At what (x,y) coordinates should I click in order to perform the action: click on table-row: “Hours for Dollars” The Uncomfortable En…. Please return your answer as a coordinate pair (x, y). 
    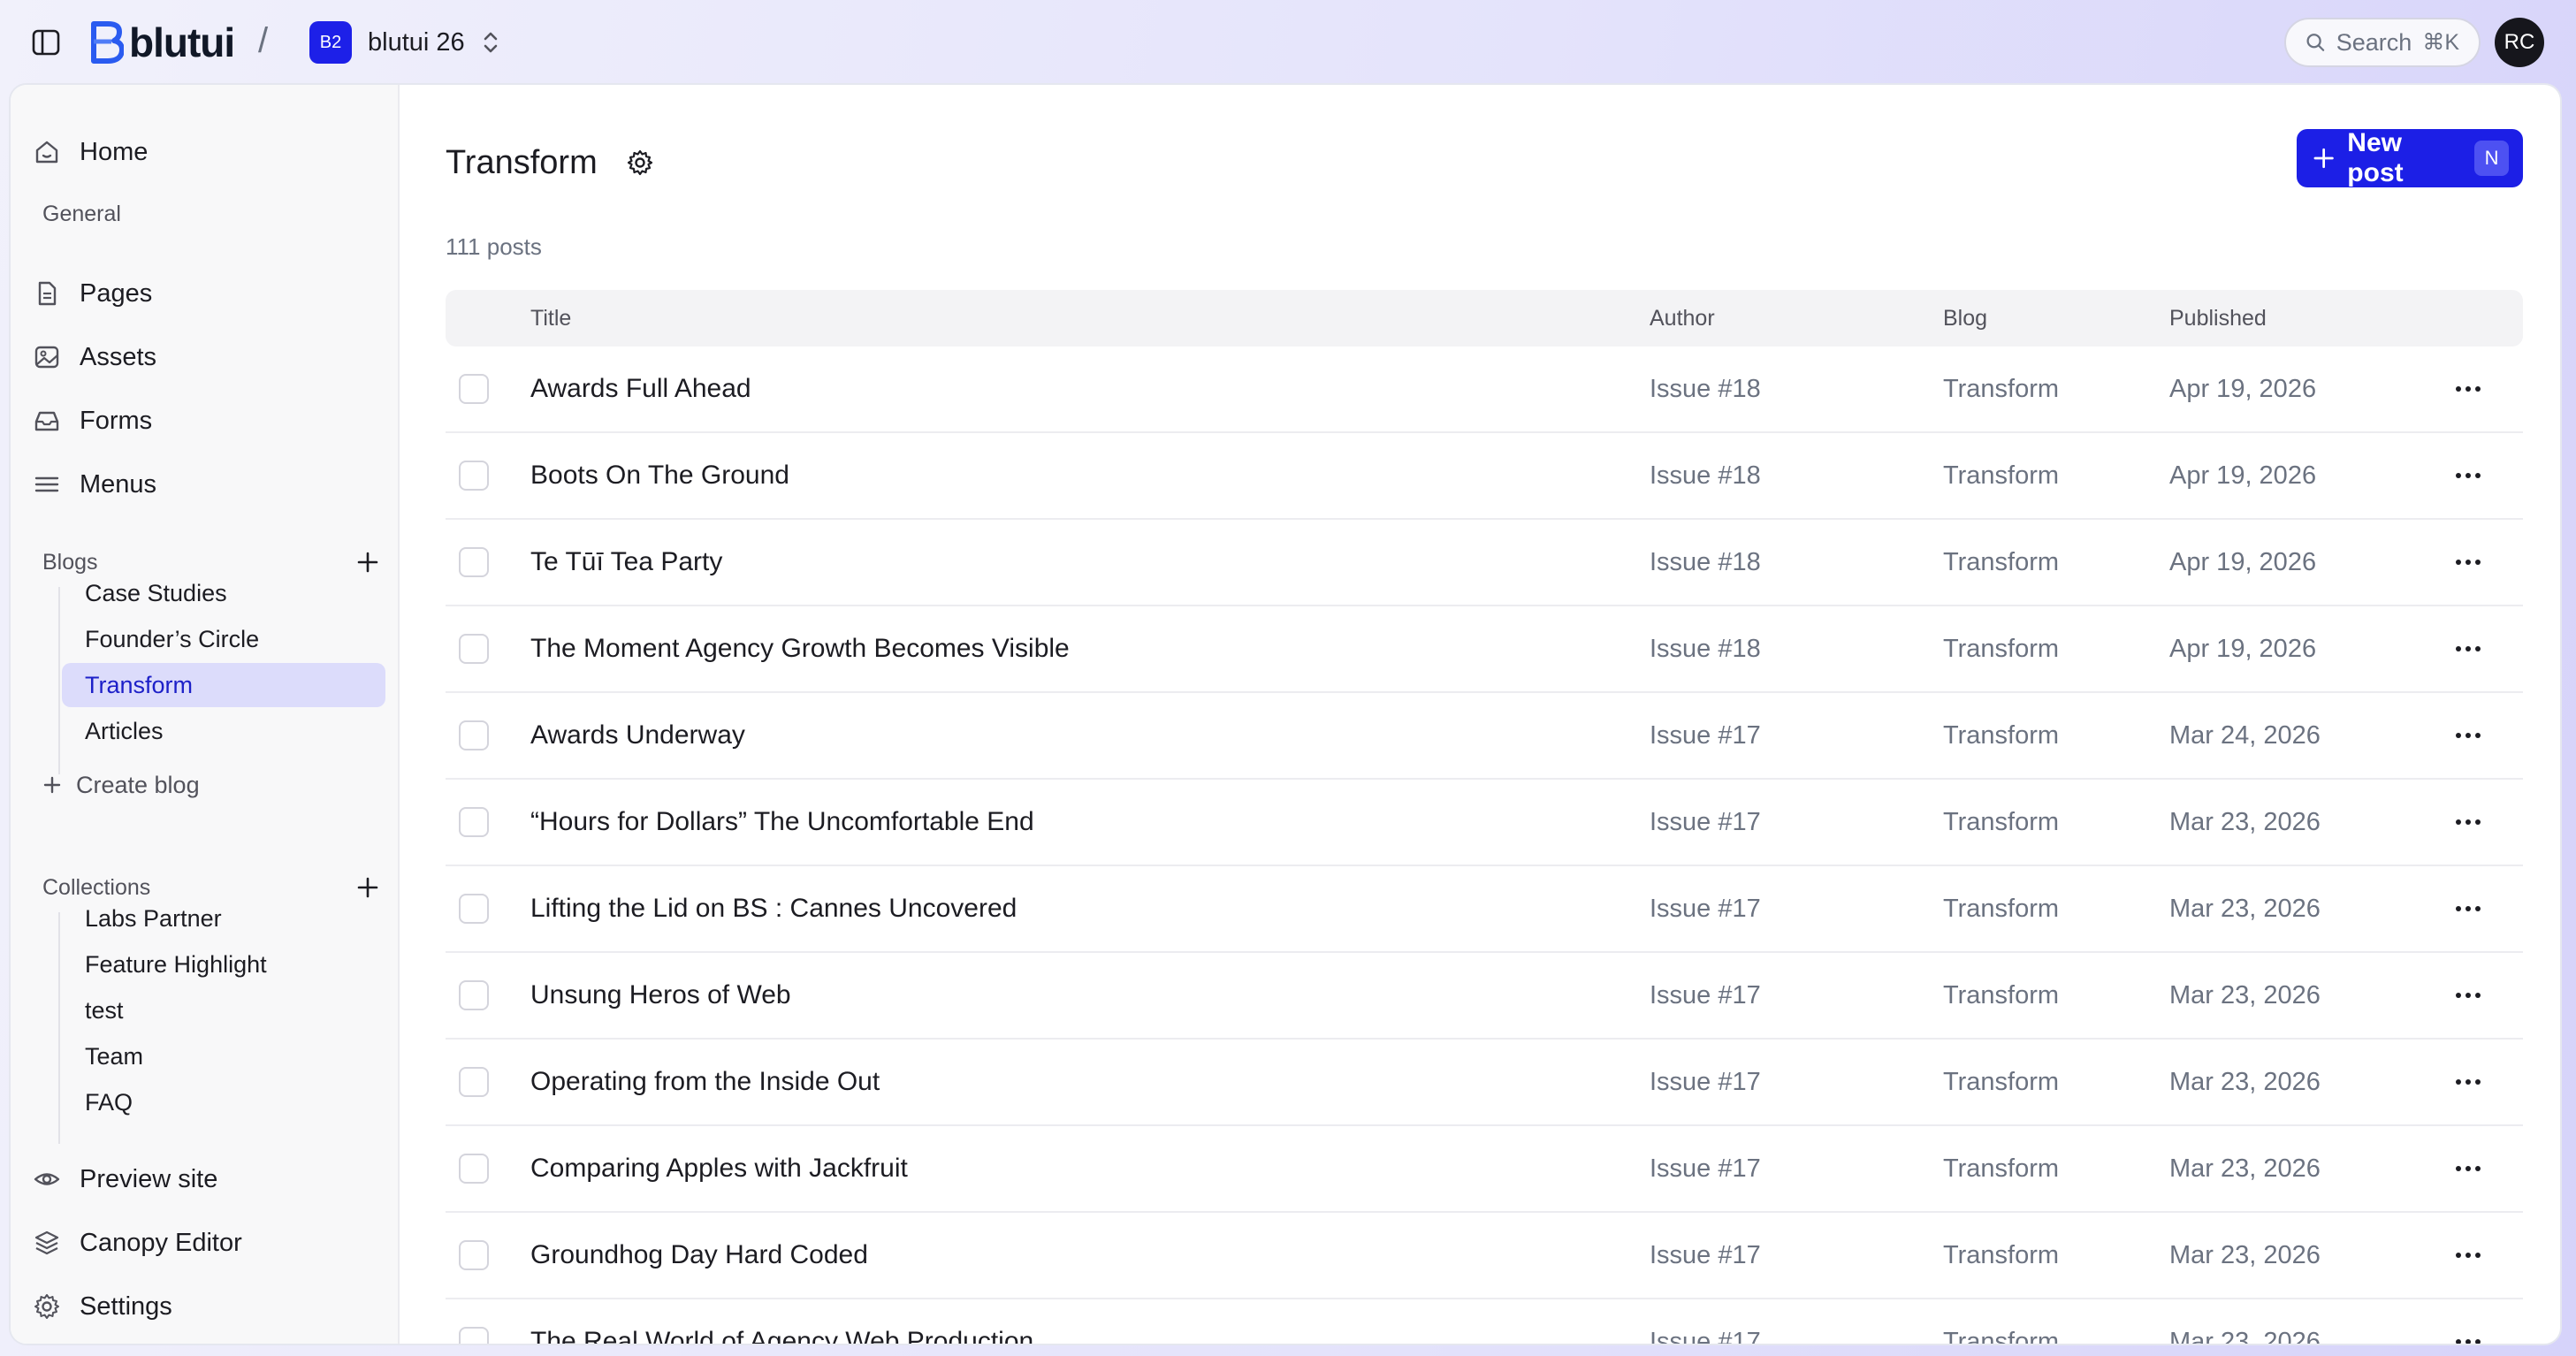
    Looking at the image, I should click on (1484, 823).